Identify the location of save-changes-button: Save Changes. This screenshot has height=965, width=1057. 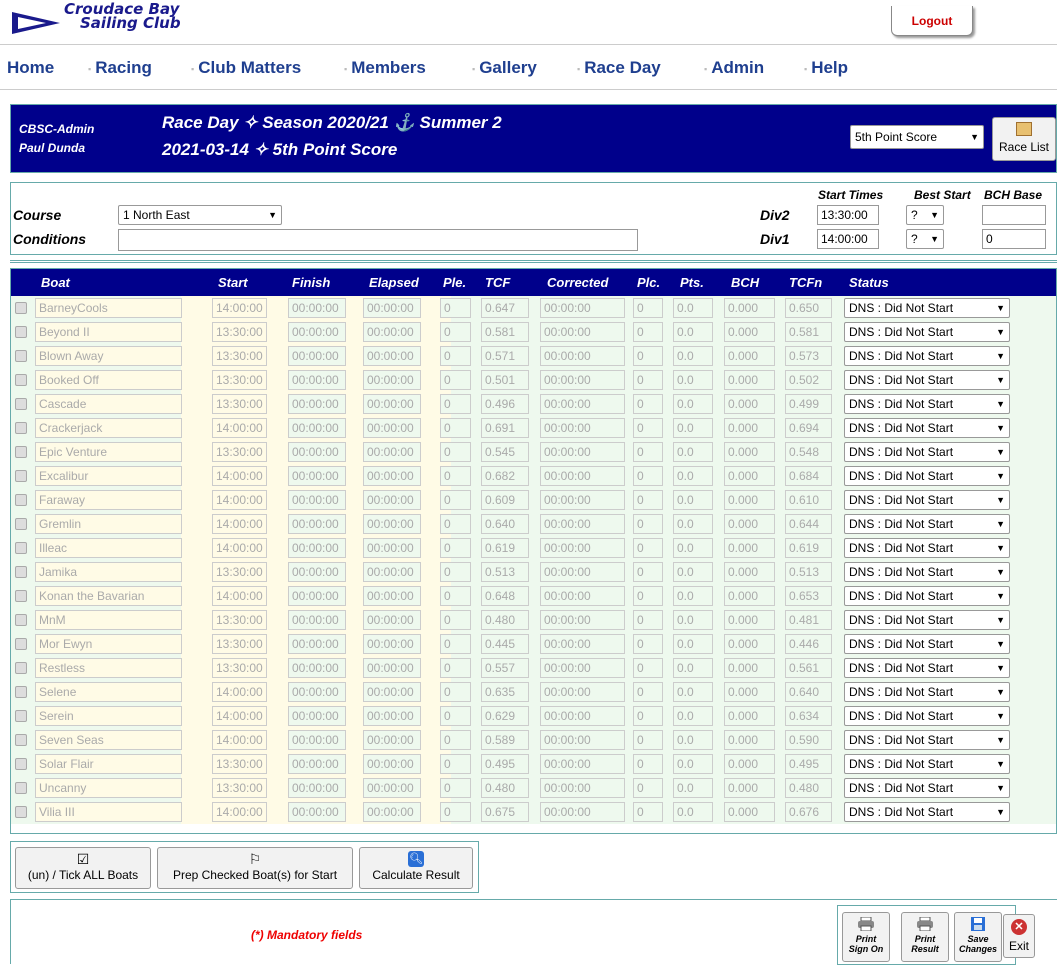
(978, 937).